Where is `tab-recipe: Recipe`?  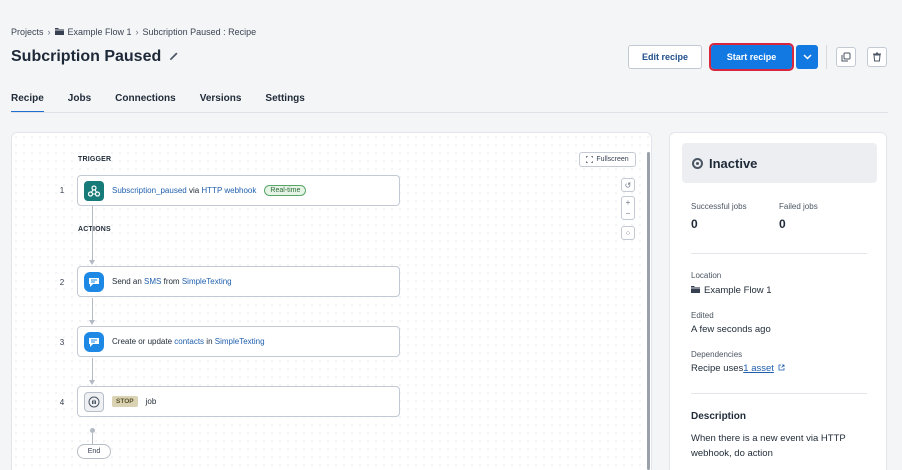
tab-recipe: Recipe is located at coordinates (27, 103).